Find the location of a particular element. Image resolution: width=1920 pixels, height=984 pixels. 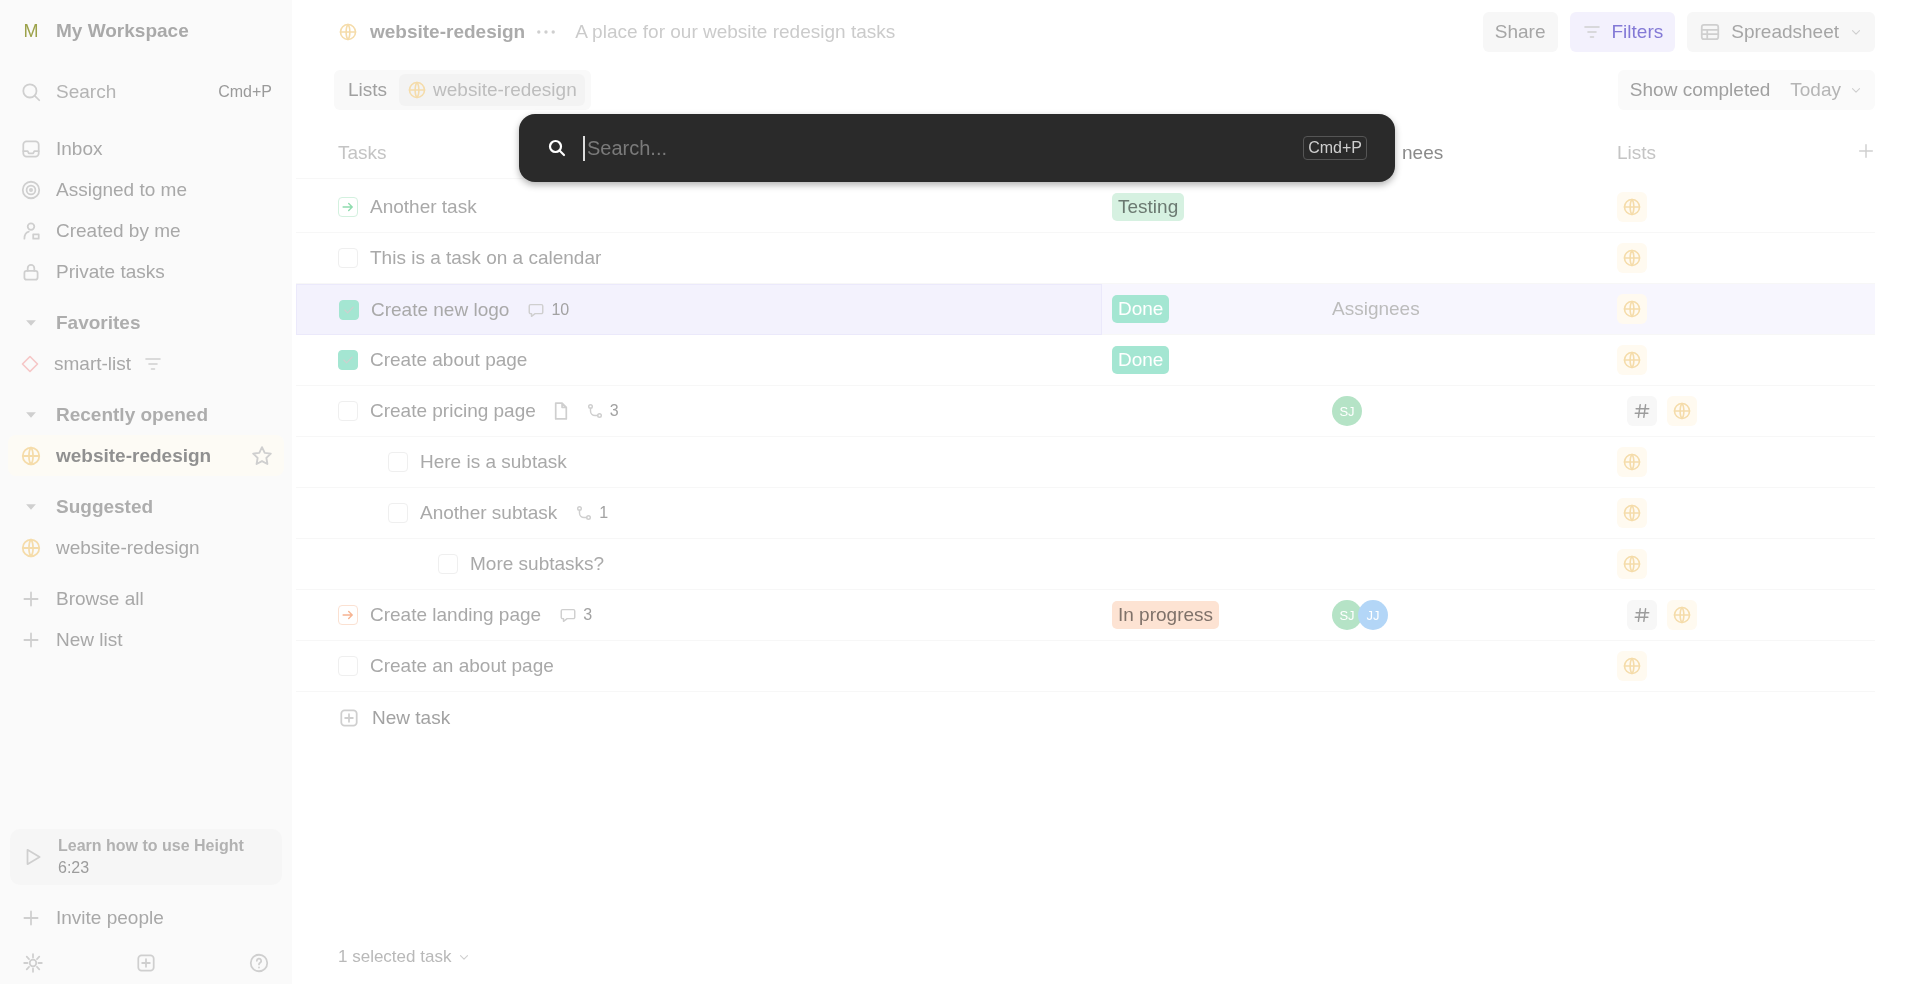

task-row: Create landing page 3 In progress SJ JJ is located at coordinates (1085, 615).